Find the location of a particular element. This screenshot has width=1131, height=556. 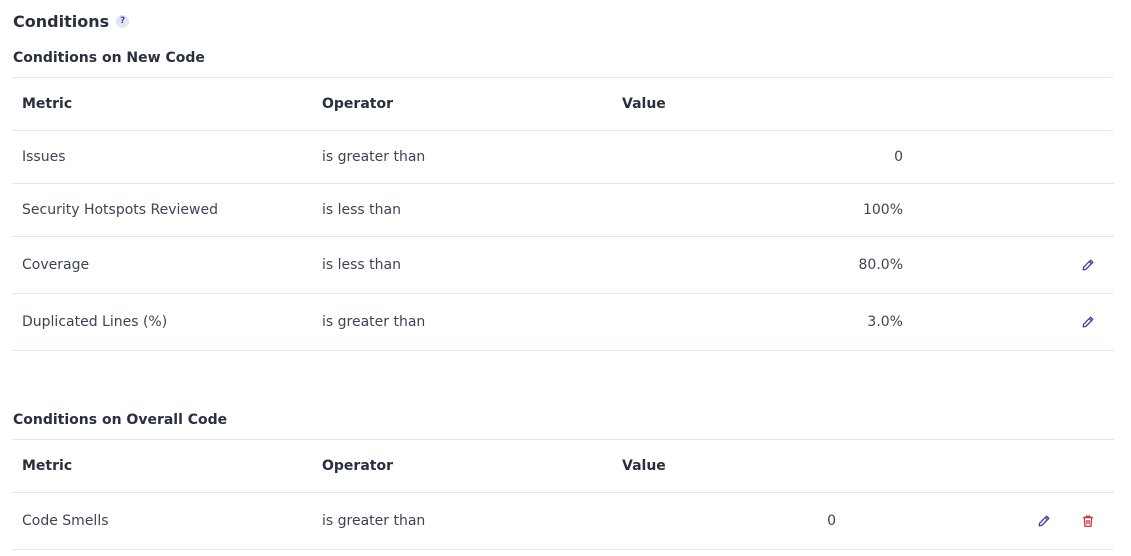

metric-cell: Code Smells is located at coordinates (65, 521).